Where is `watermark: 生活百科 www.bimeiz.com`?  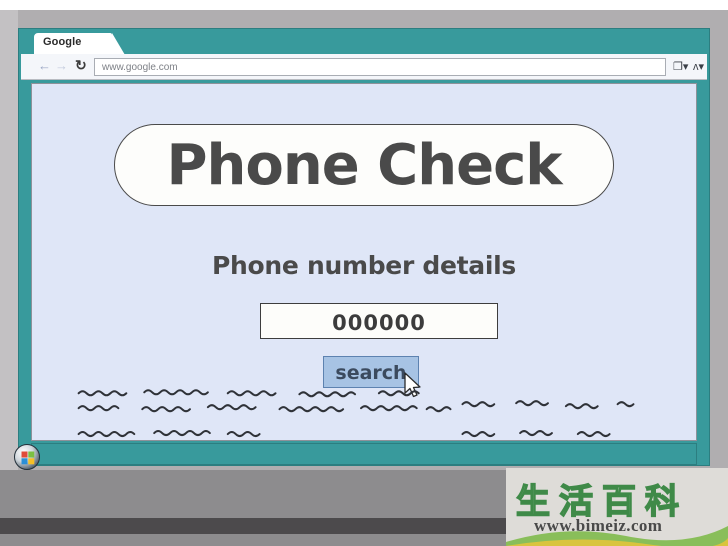
watermark: 生活百科 www.bimeiz.com is located at coordinates (617, 507).